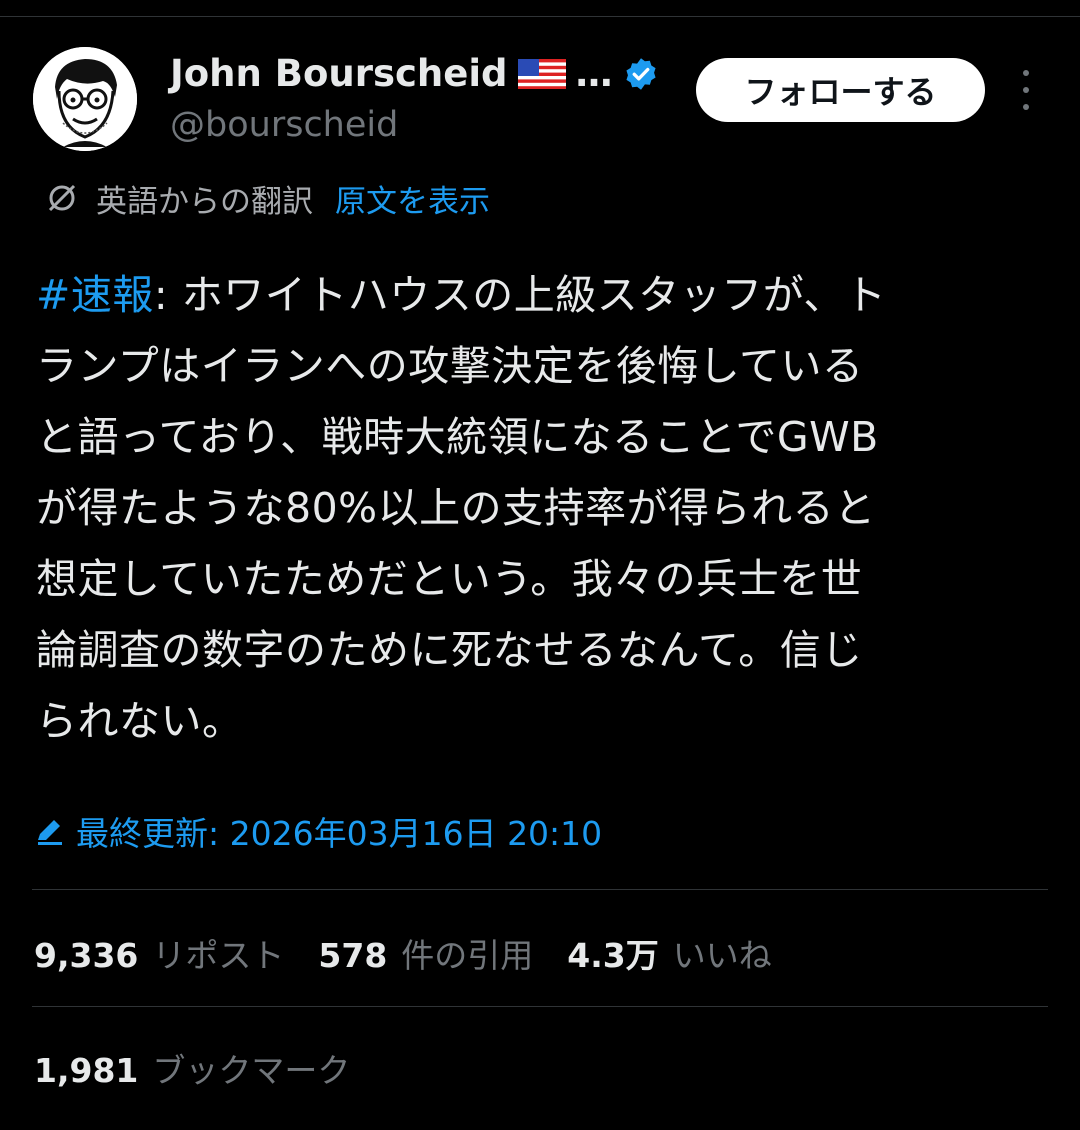 Image resolution: width=1080 pixels, height=1130 pixels. What do you see at coordinates (456, 508) in the screenshot?
I see `tweet-line-4: が得たような80%以上の支持率が得られると` at bounding box center [456, 508].